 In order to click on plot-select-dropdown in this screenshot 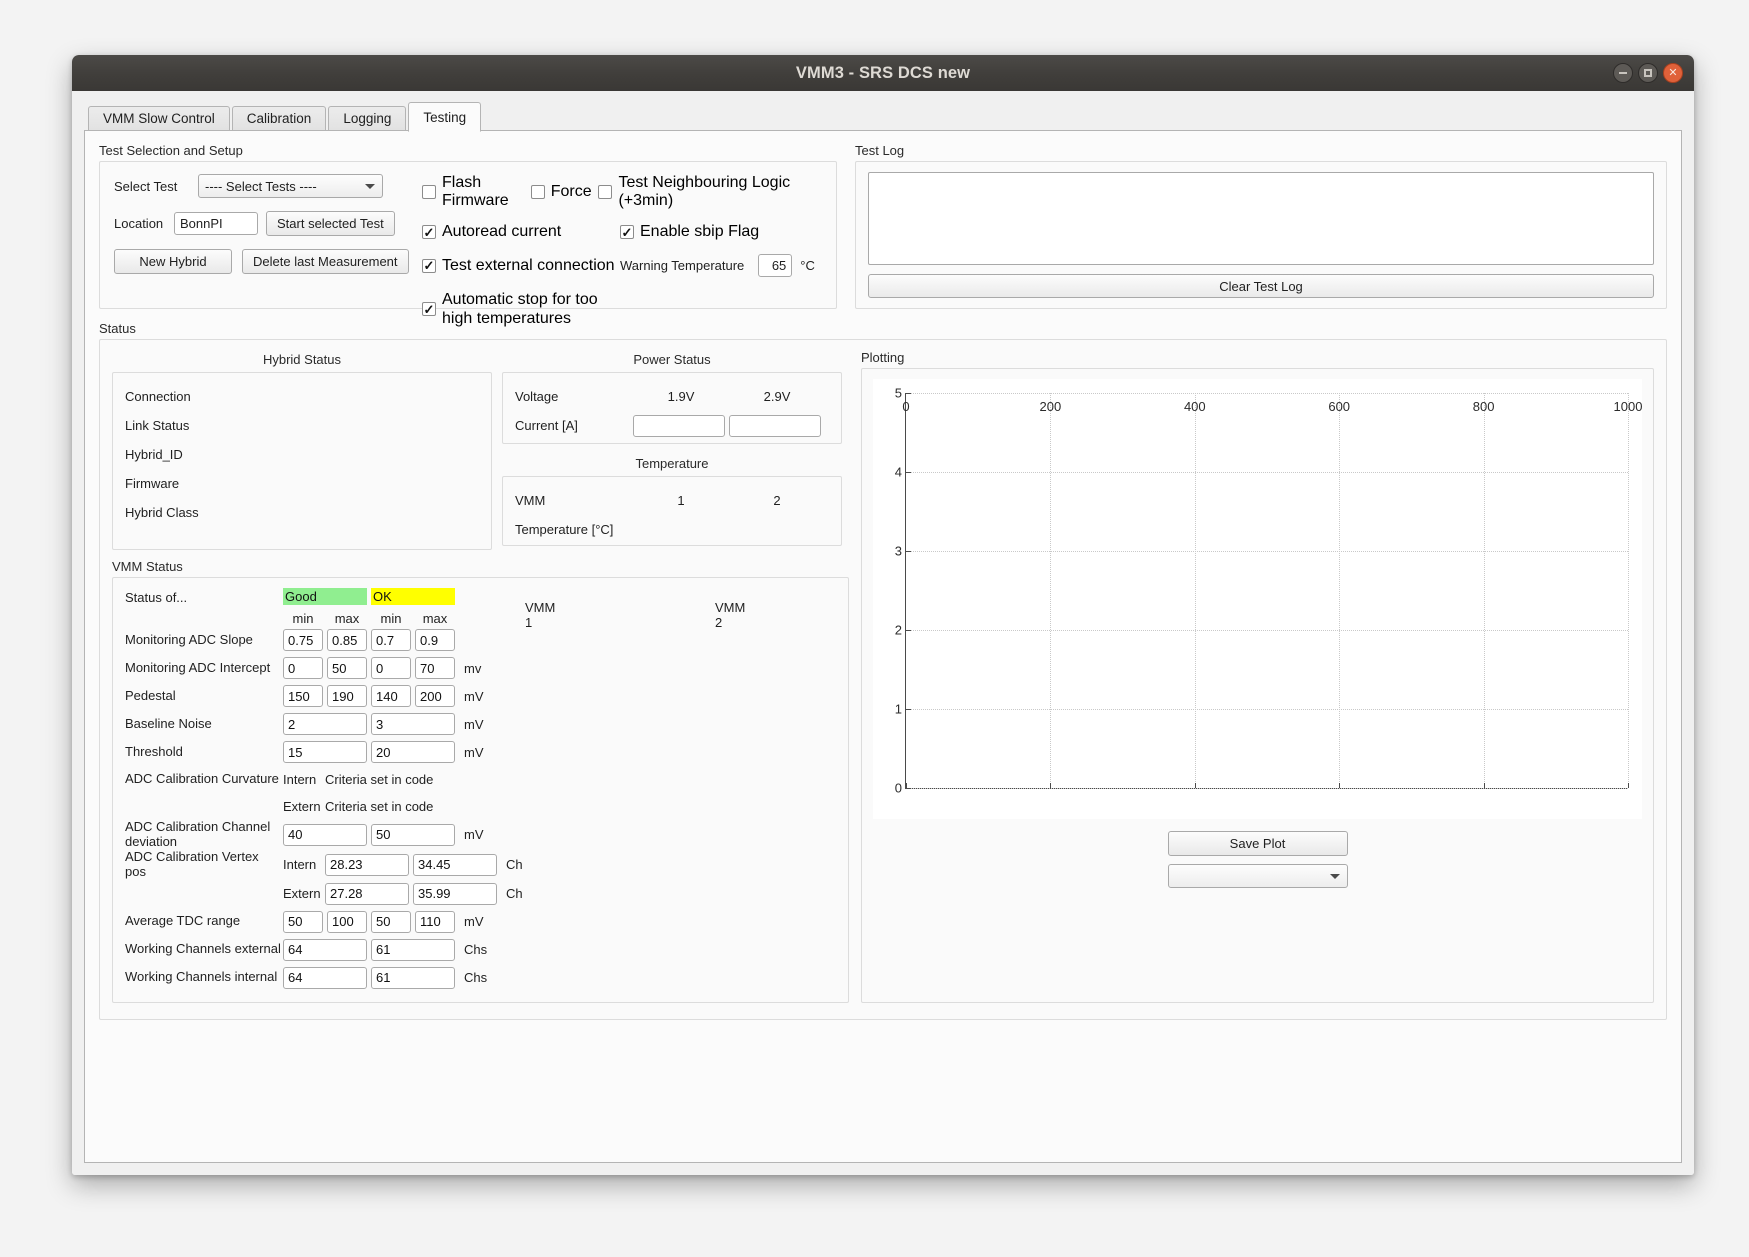, I will do `click(1257, 876)`.